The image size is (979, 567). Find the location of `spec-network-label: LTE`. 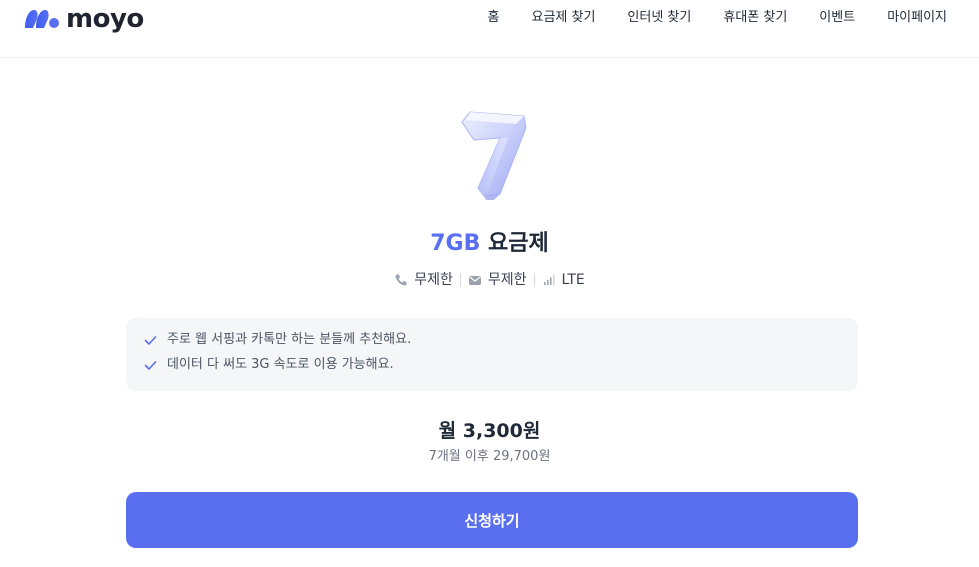

spec-network-label: LTE is located at coordinates (573, 280).